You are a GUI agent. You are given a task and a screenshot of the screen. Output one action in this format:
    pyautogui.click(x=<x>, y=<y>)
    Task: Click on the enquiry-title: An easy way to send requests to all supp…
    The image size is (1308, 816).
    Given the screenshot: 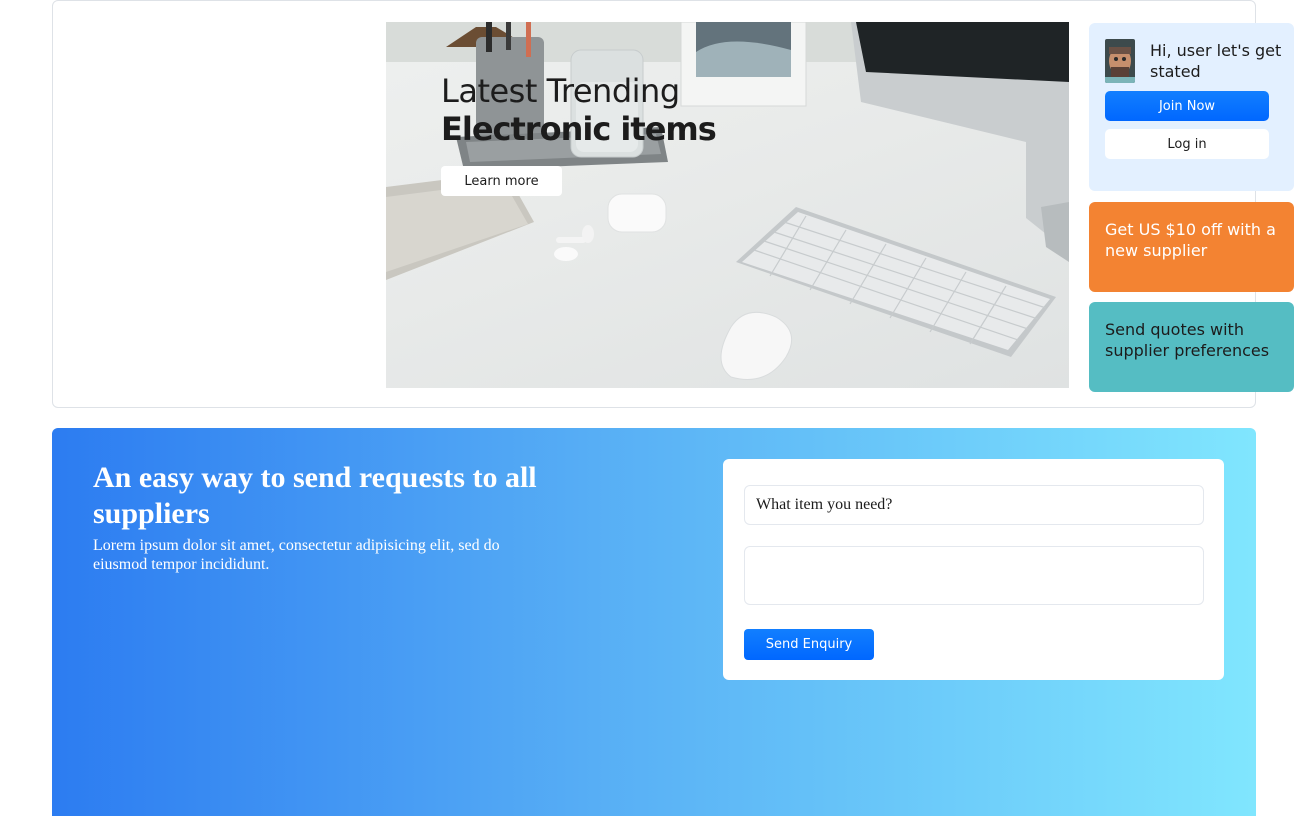 What is the action you would take?
    pyautogui.click(x=315, y=495)
    